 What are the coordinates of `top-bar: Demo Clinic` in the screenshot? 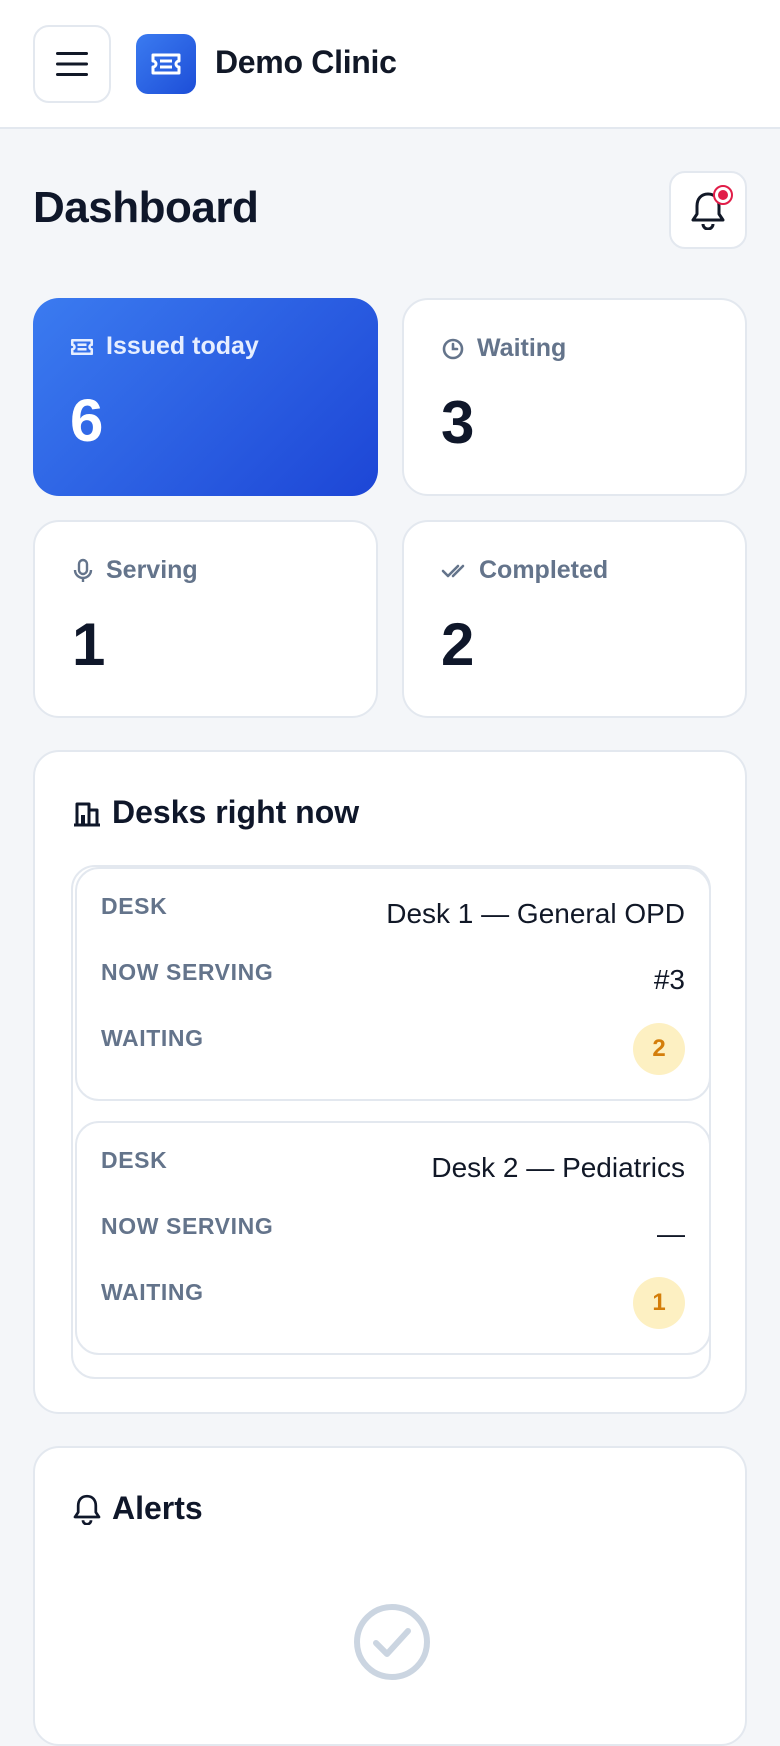 It's located at (390, 64).